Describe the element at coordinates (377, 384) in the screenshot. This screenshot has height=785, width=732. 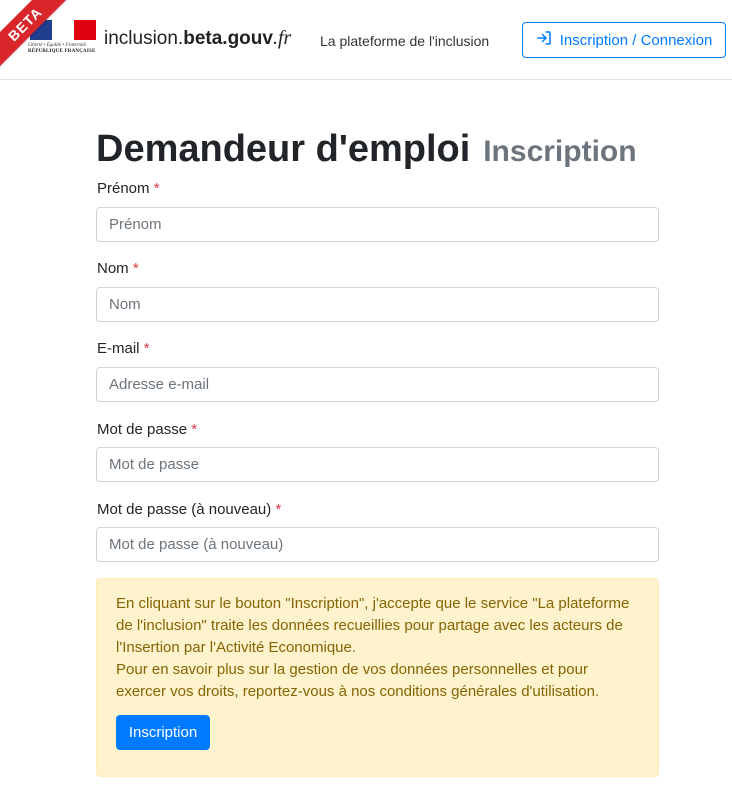
I see `email-input` at that location.